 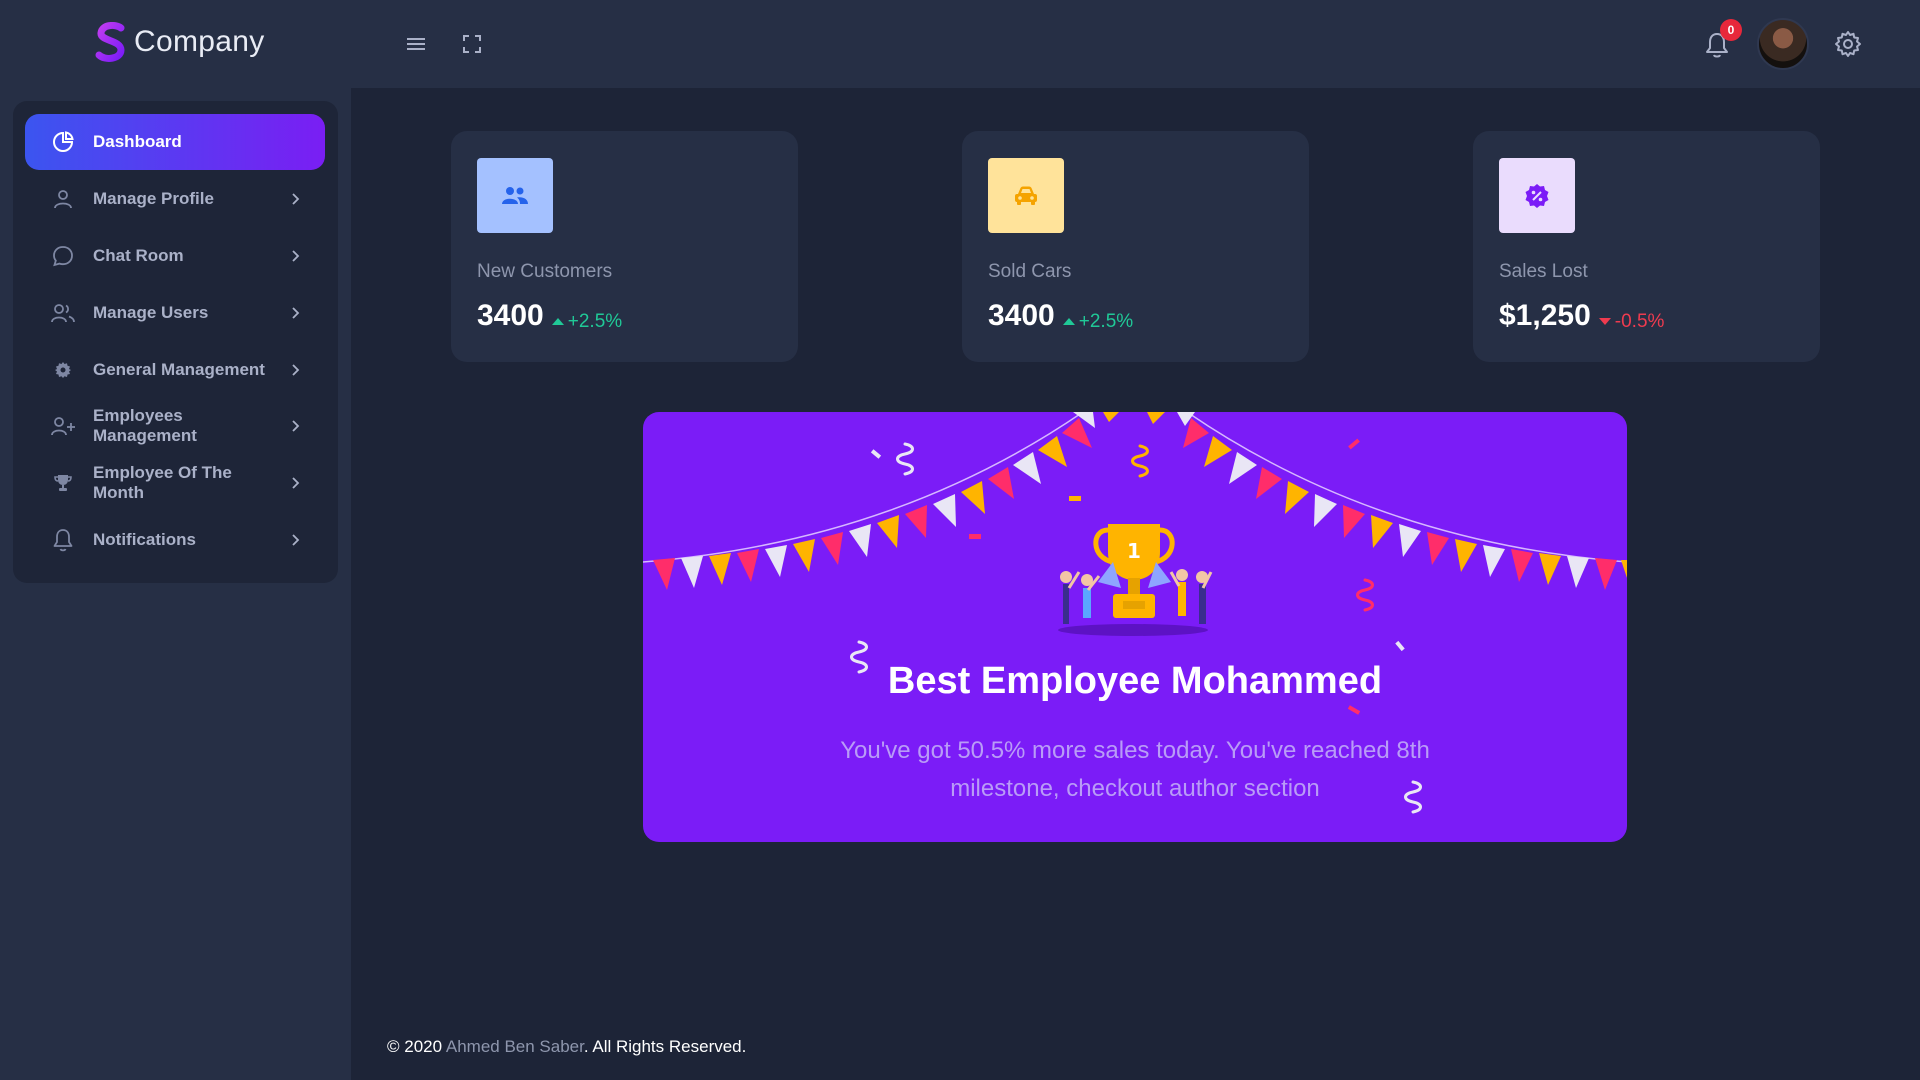 I want to click on avatar, so click(x=1783, y=44).